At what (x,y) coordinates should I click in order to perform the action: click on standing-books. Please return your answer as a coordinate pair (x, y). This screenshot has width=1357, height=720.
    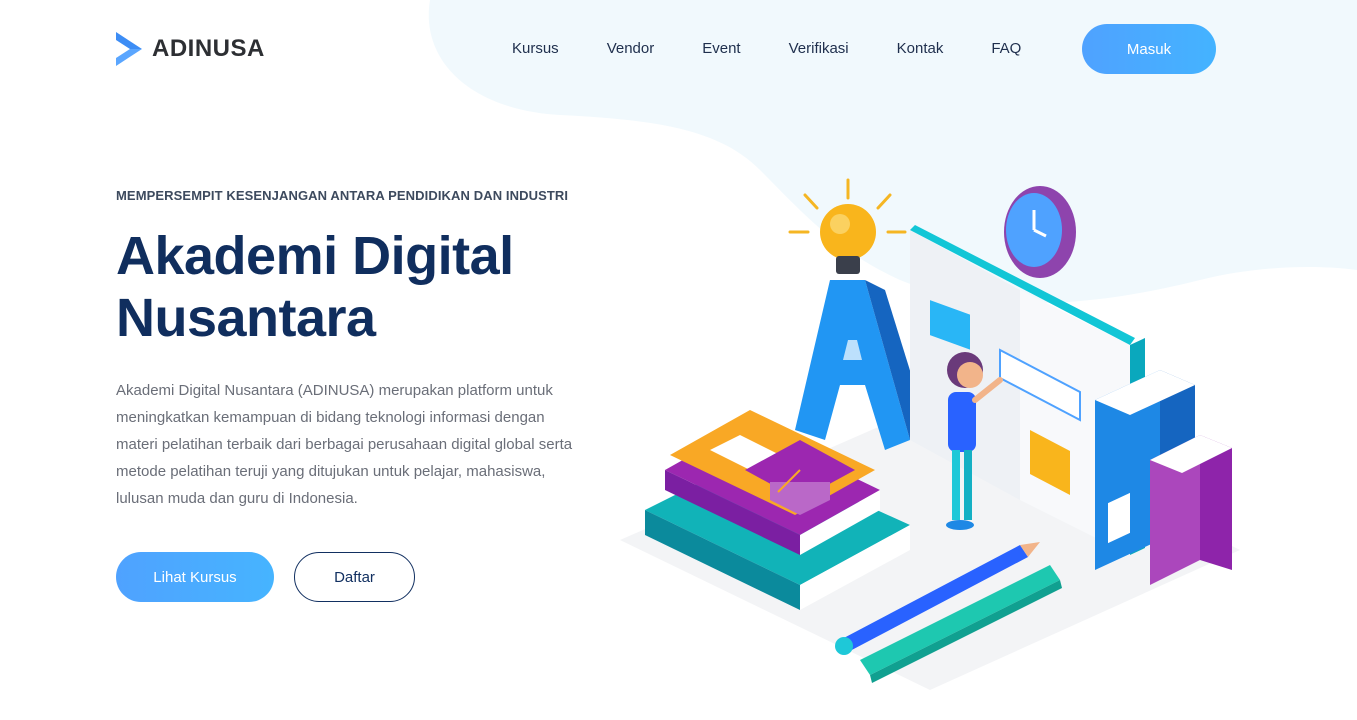
    Looking at the image, I should click on (1163, 477).